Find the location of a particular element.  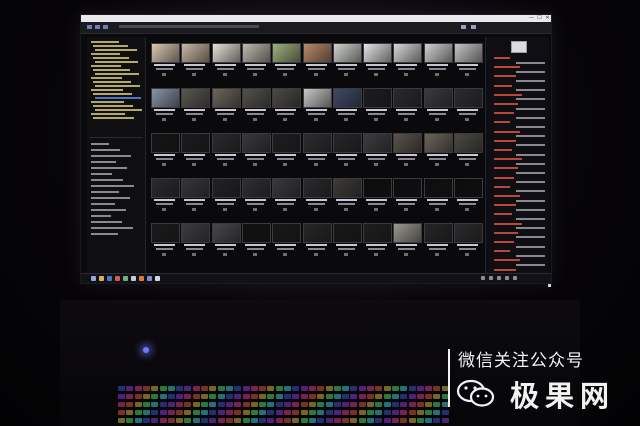

keyboard-key is located at coordinates (180, 420).